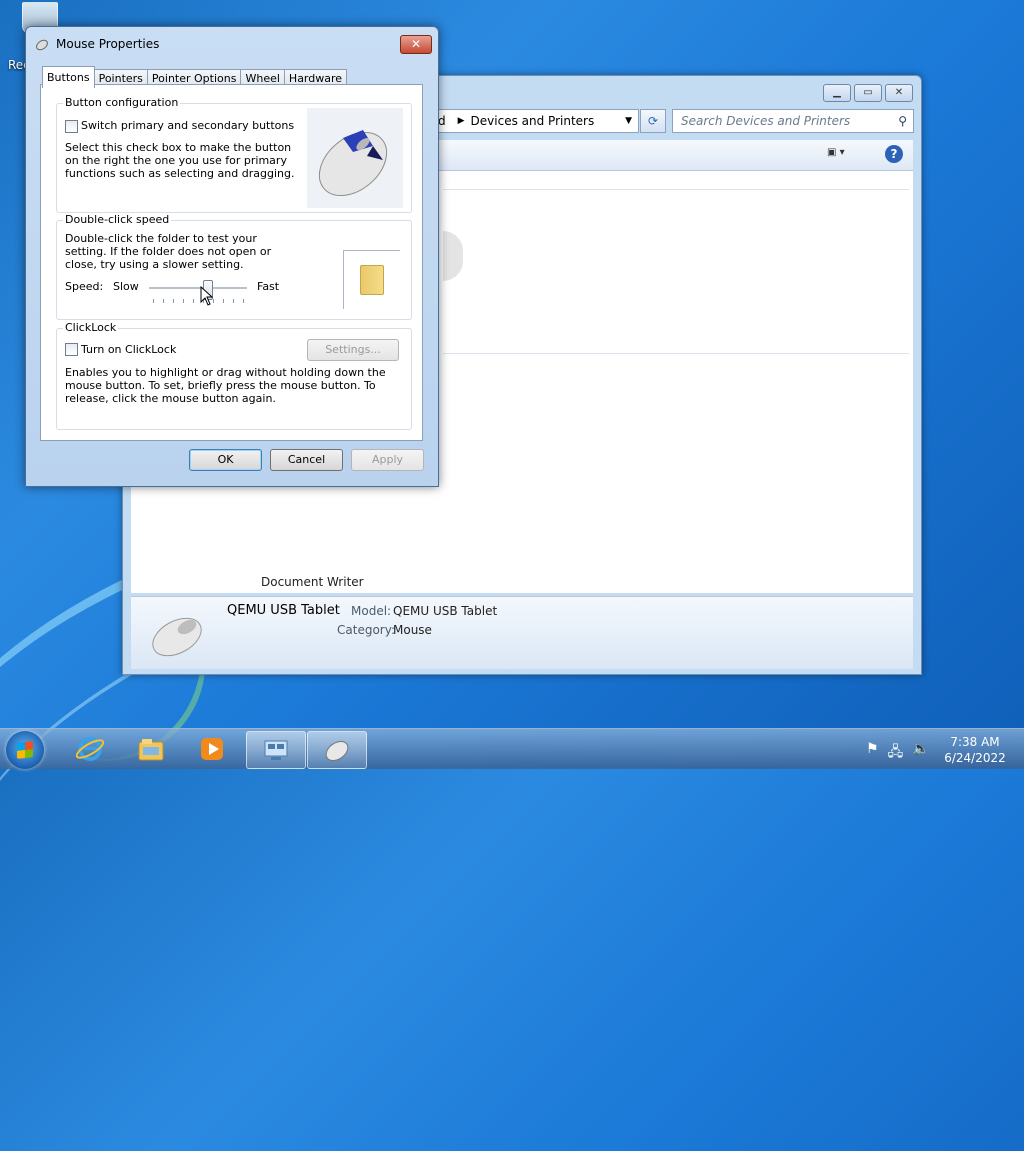 This screenshot has width=1024, height=1151. What do you see at coordinates (225, 460) in the screenshot?
I see `ok-button: OK` at bounding box center [225, 460].